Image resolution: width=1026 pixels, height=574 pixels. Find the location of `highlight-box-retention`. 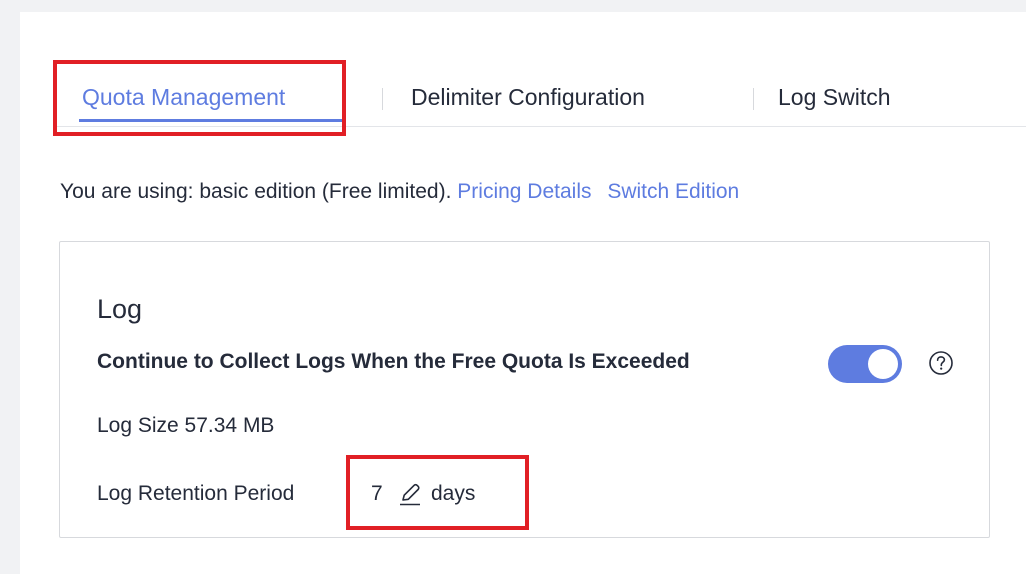

highlight-box-retention is located at coordinates (437, 492).